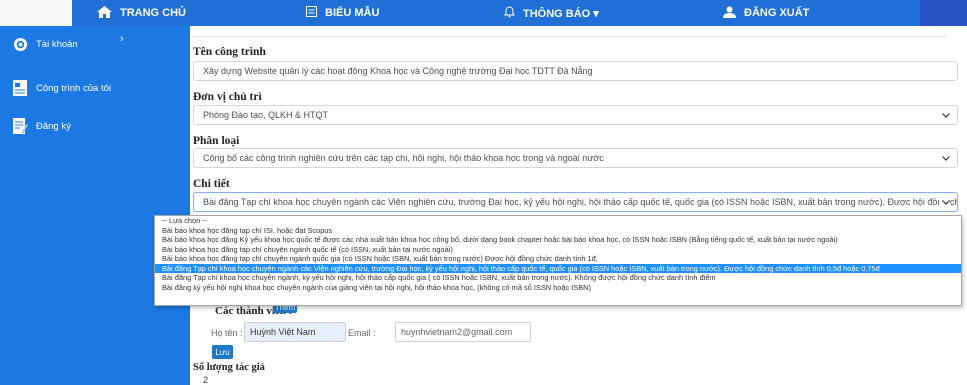 Image resolution: width=967 pixels, height=385 pixels. Describe the element at coordinates (362, 333) in the screenshot. I see `email-label: Email :` at that location.